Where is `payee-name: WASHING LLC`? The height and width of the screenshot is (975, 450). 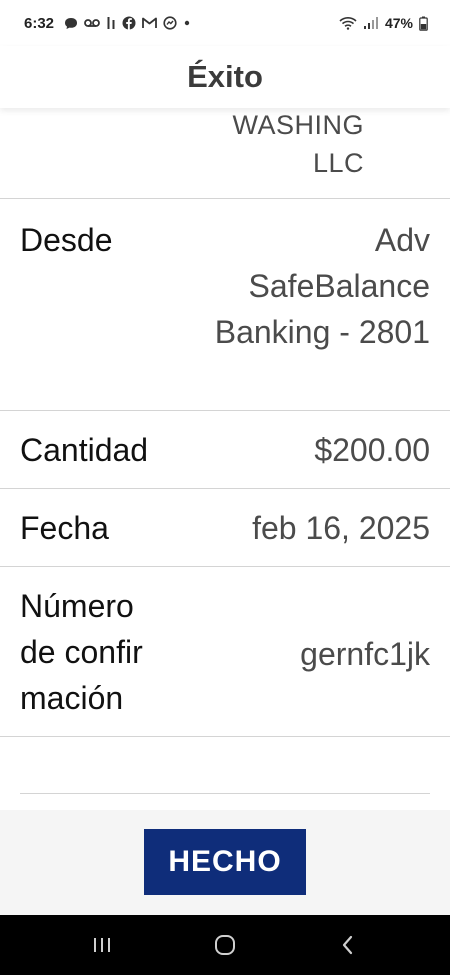
payee-name: WASHING LLC is located at coordinates (225, 153).